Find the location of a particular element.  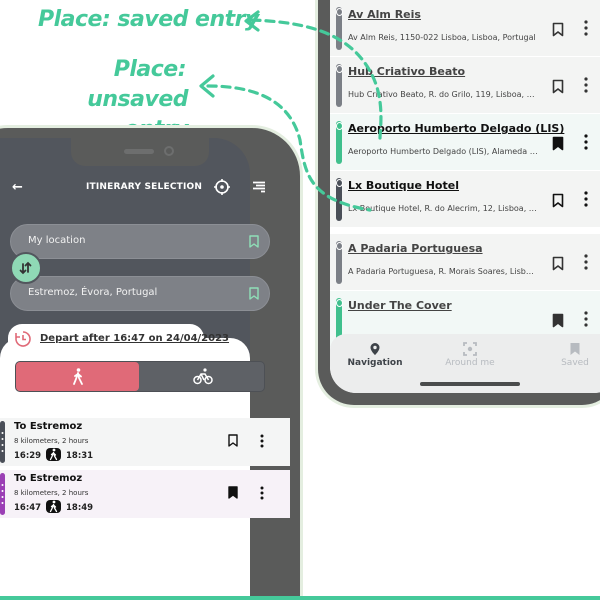

nav-label: Around me is located at coordinates (470, 363).